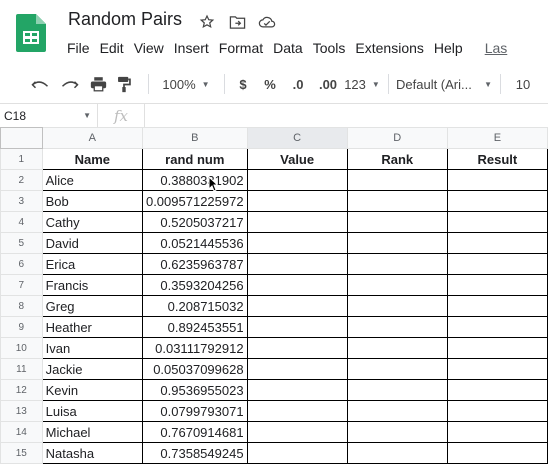 Image resolution: width=548 pixels, height=470 pixels. Describe the element at coordinates (21, 327) in the screenshot. I see `row-header: 9` at that location.